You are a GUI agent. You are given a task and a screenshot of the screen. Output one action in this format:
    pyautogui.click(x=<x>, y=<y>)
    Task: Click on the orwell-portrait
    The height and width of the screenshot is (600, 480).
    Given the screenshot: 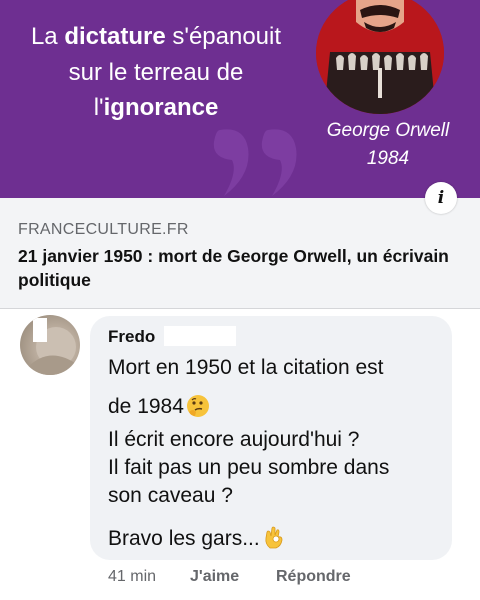 What is the action you would take?
    pyautogui.click(x=380, y=57)
    